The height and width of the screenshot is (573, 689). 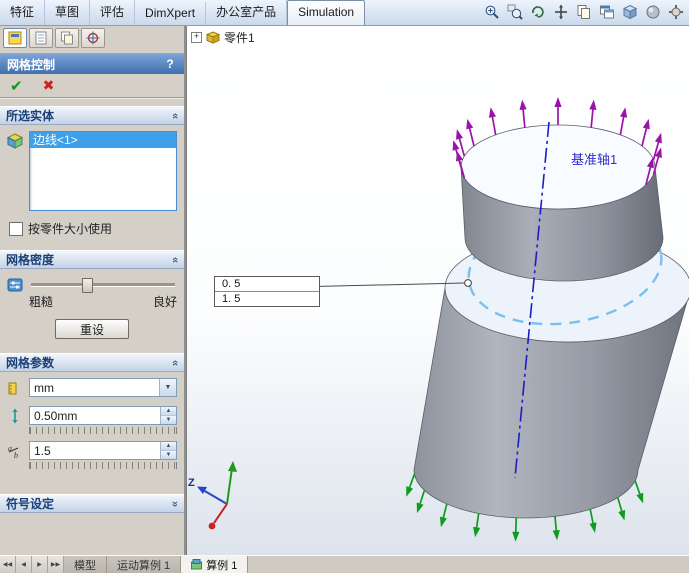 I want to click on triad-z-arrow, so click(x=202, y=490).